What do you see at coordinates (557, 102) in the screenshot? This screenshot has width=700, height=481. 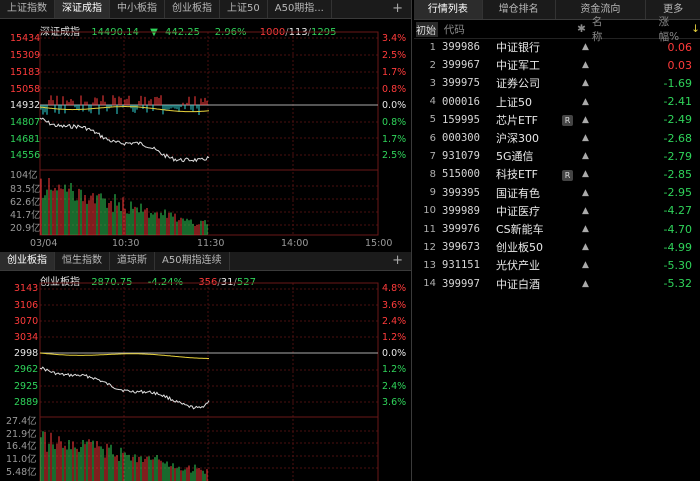 I see `list-item: 4 000016 上证50 ▲ -2.41` at bounding box center [557, 102].